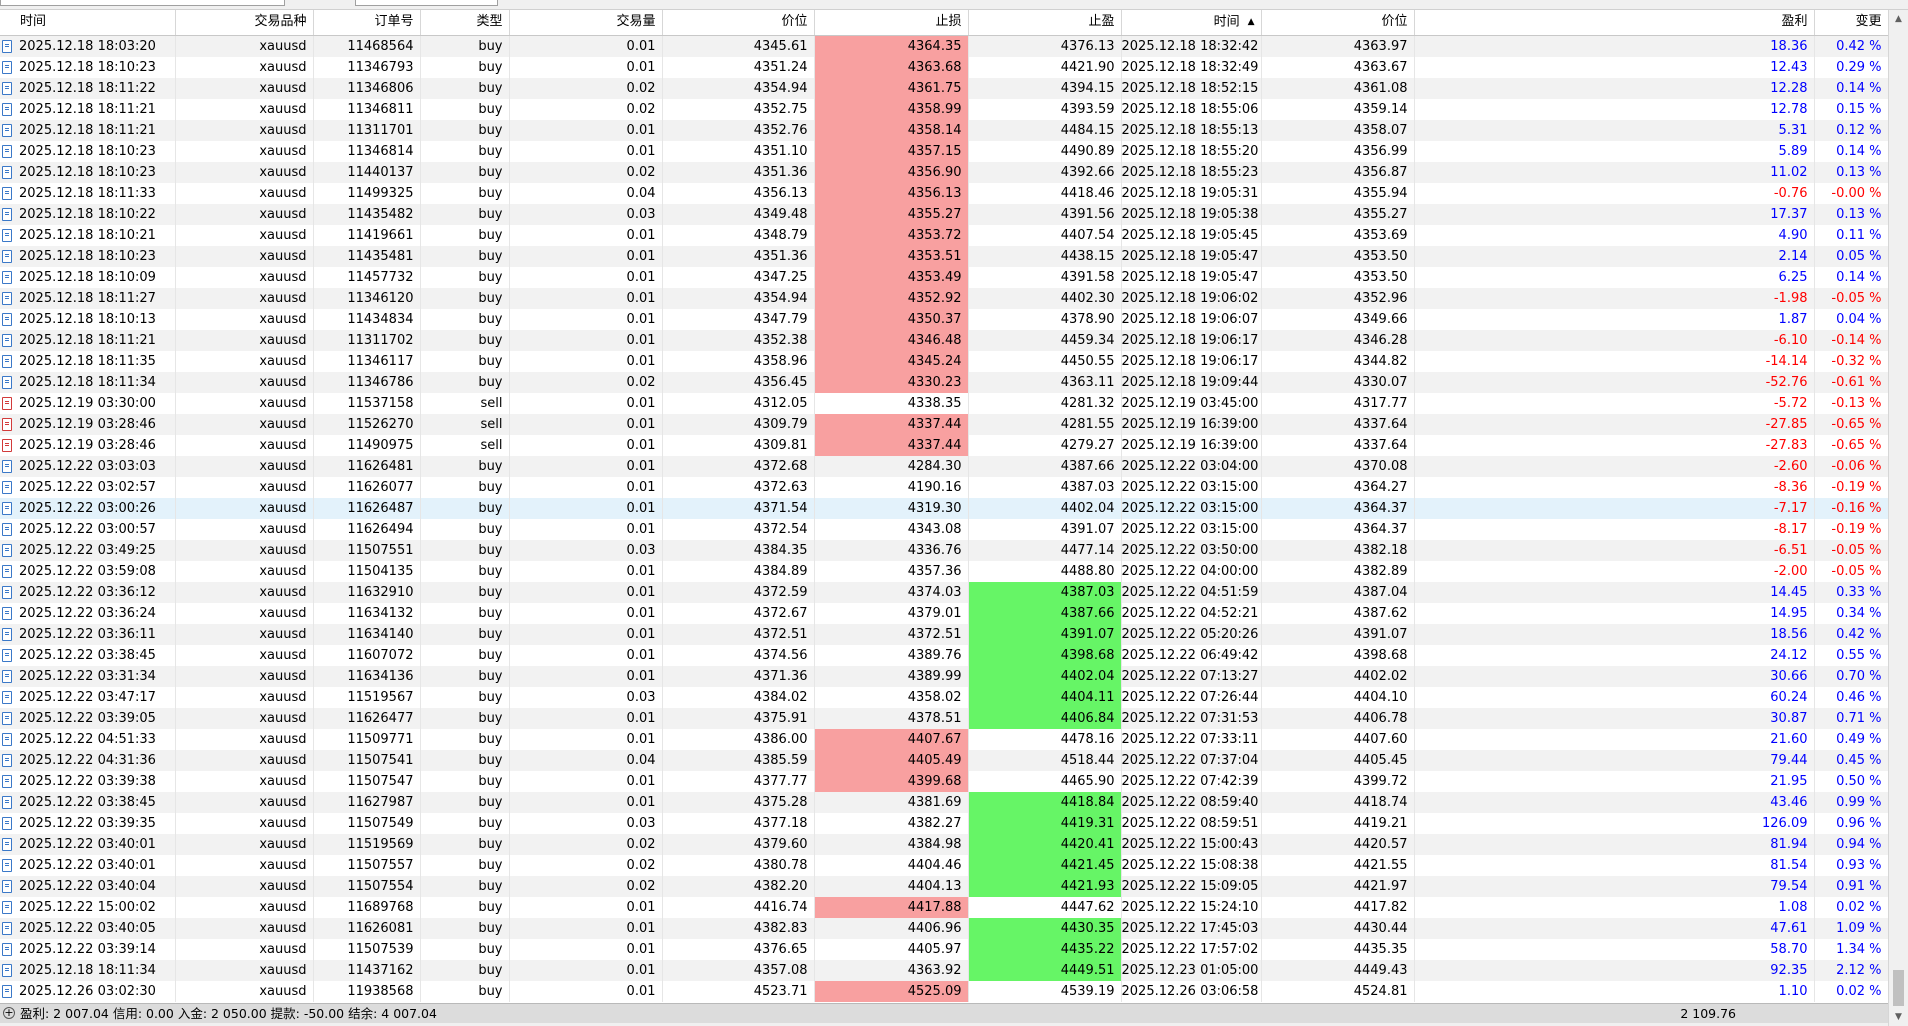 The width and height of the screenshot is (1908, 1026). I want to click on scroll-down-arrow-icon: ▼, so click(1898, 1017).